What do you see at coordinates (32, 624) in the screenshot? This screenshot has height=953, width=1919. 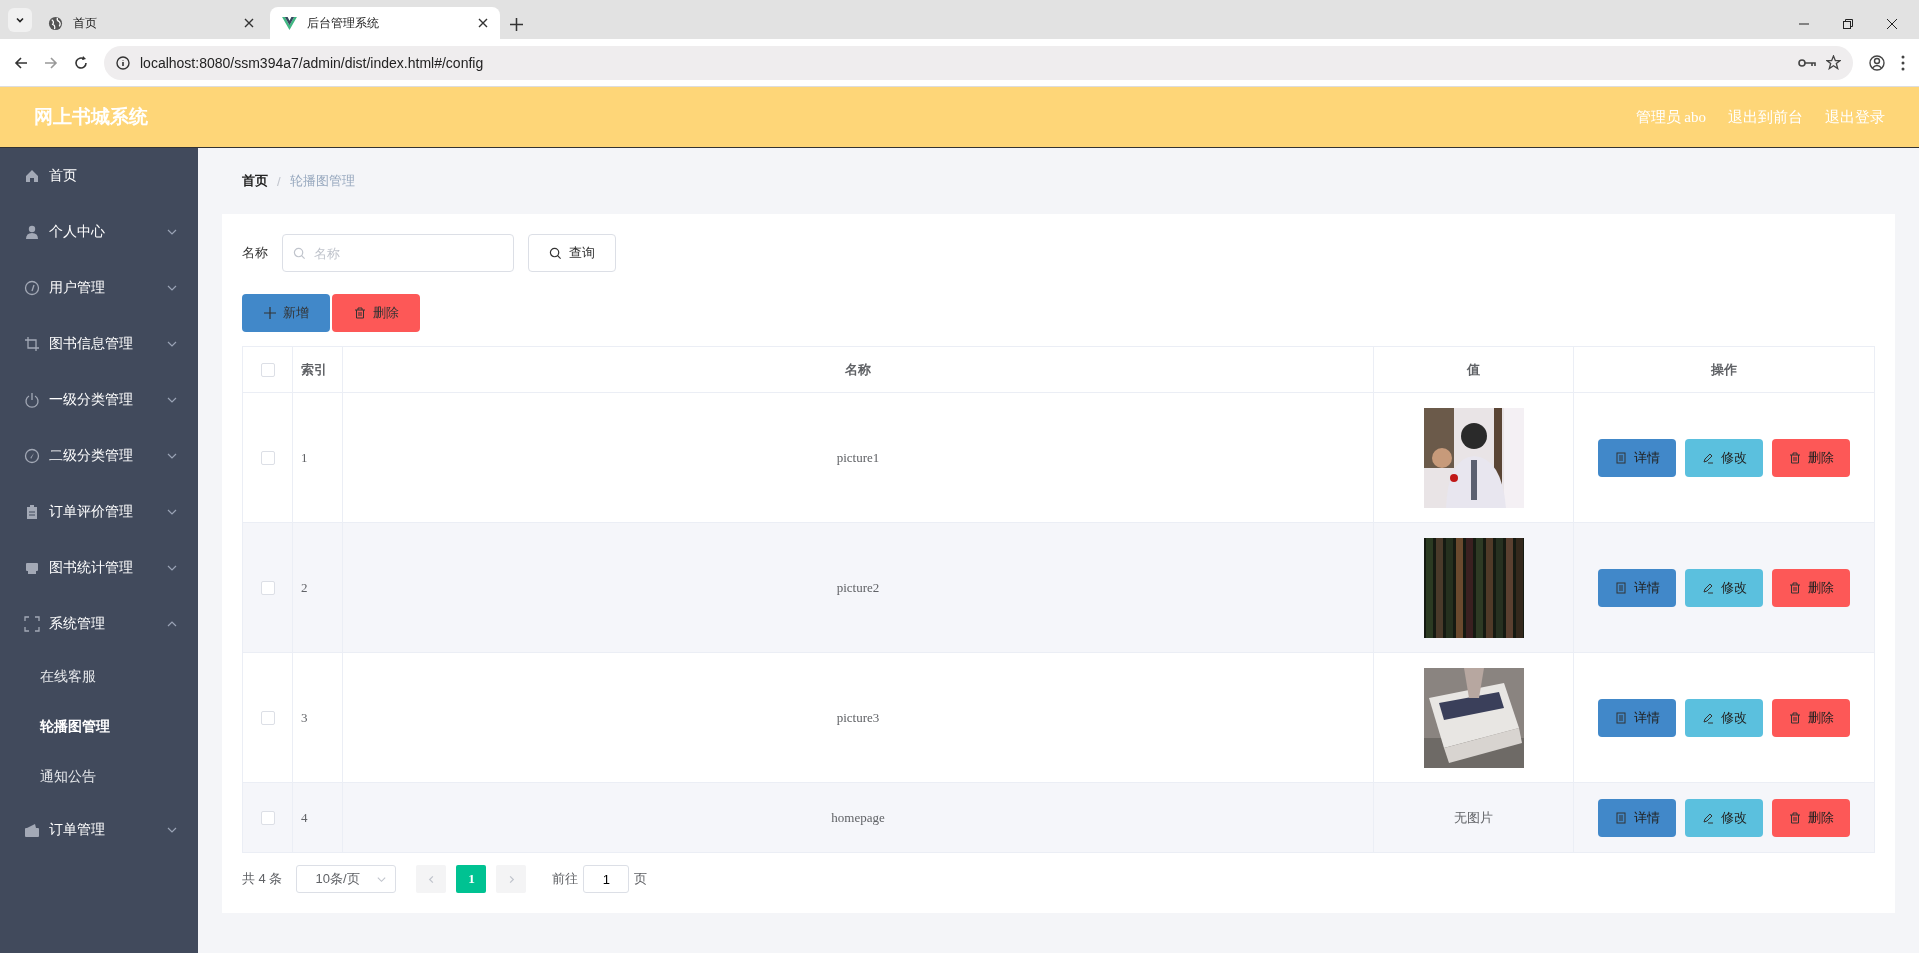 I see `fullscreen-icon` at bounding box center [32, 624].